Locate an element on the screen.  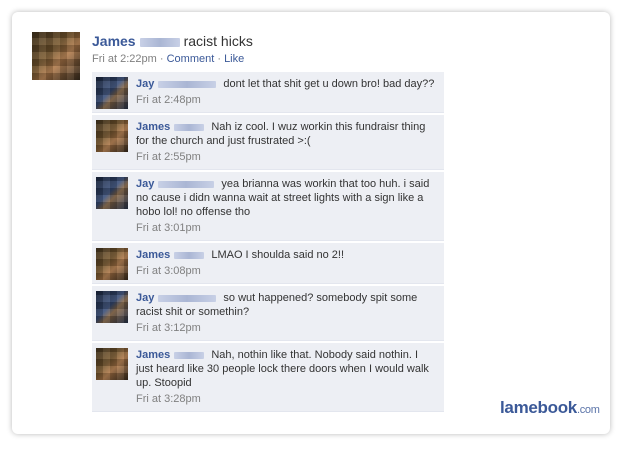
post-meta: Fri at 2:22pm · Comment · Like is located at coordinates (168, 59).